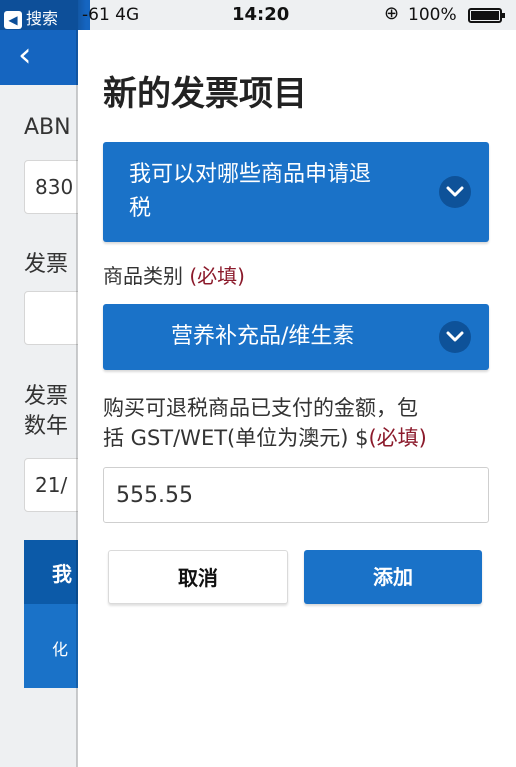 This screenshot has height=767, width=516. I want to click on eligible-goods-line1: 我可以对哪些商品申请退, so click(250, 174).